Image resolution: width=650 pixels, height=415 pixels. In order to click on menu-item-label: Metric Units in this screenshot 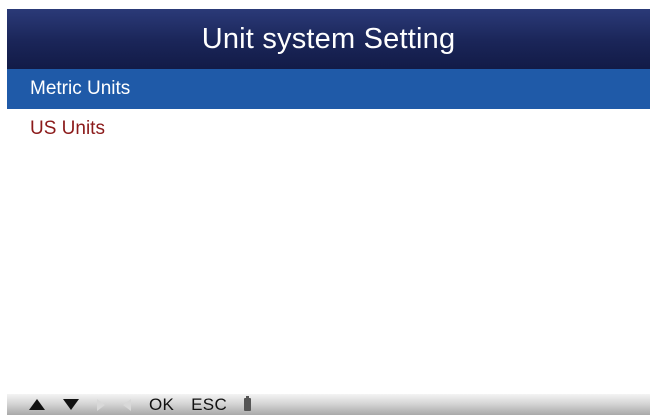, I will do `click(80, 88)`.